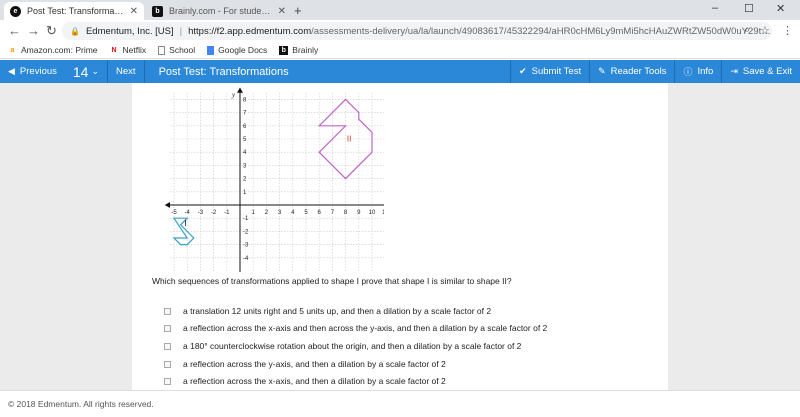  I want to click on exit-icon: ⇥, so click(734, 71).